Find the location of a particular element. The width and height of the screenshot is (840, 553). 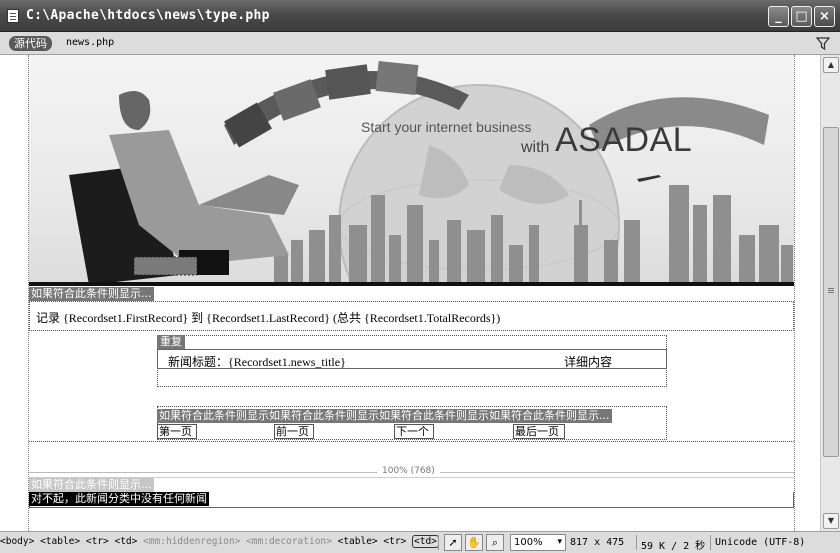

repeat-region-label: 重复 is located at coordinates (171, 342).